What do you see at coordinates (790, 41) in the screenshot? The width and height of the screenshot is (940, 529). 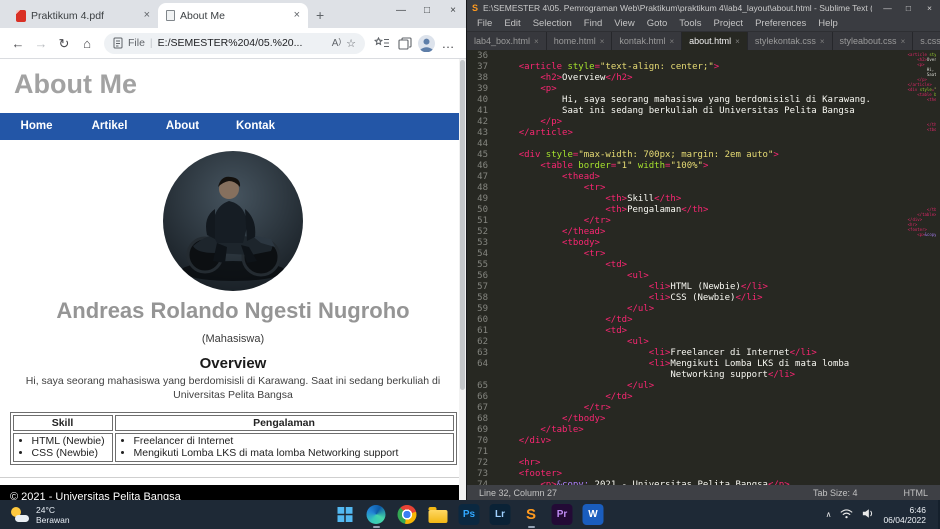 I see `editor-tab: stylekontak.css ×` at bounding box center [790, 41].